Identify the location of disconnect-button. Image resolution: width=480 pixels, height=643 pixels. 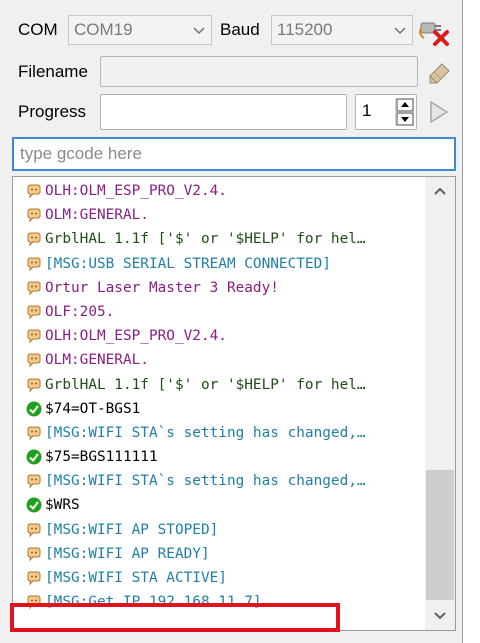
(435, 30).